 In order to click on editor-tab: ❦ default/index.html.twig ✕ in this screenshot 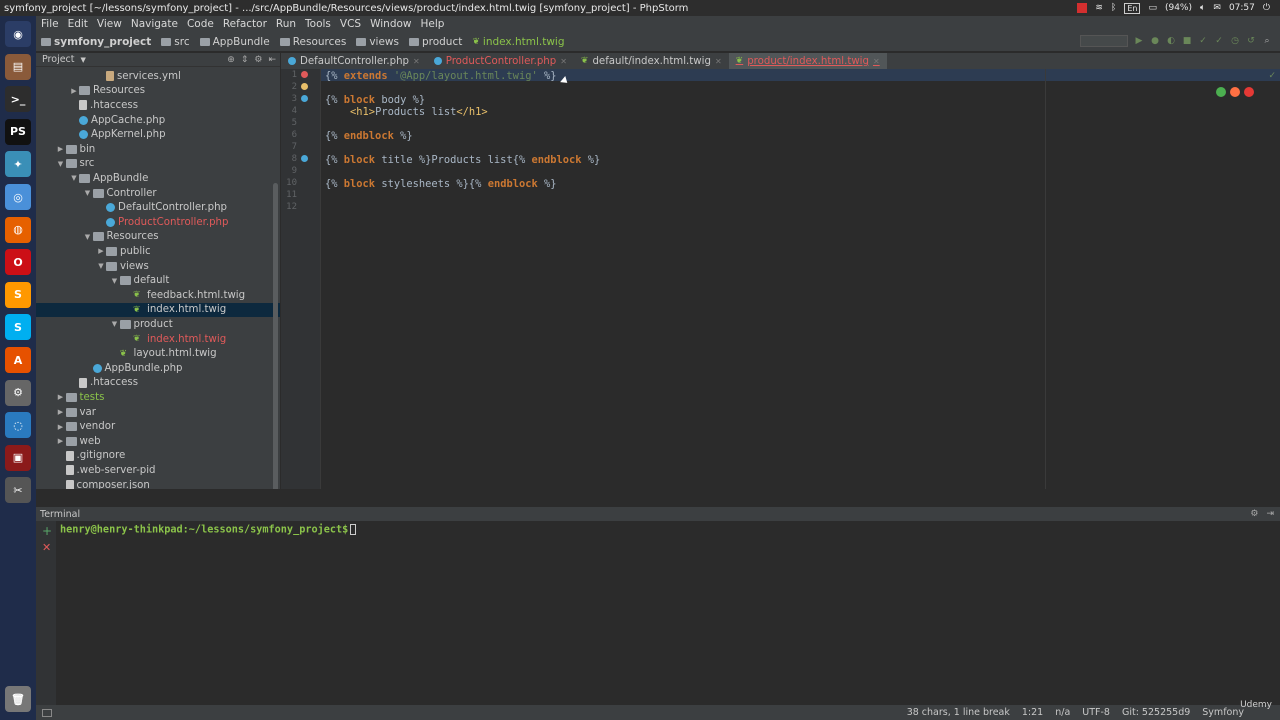, I will do `click(651, 61)`.